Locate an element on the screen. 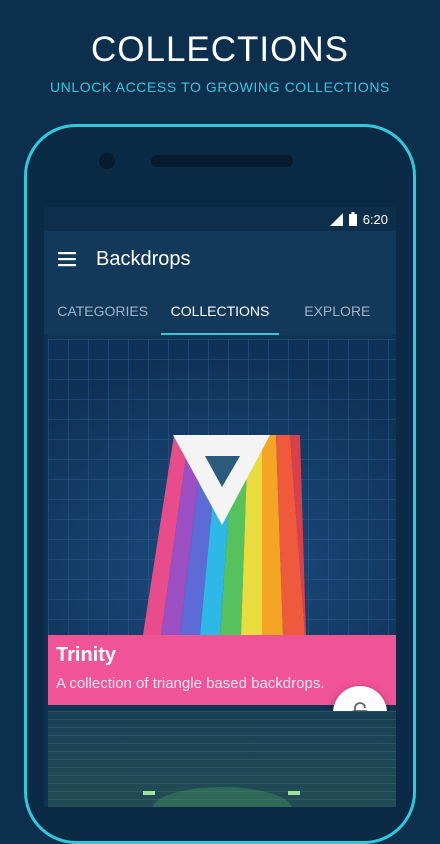 This screenshot has width=440, height=844. card-title: Trinity is located at coordinates (86, 655).